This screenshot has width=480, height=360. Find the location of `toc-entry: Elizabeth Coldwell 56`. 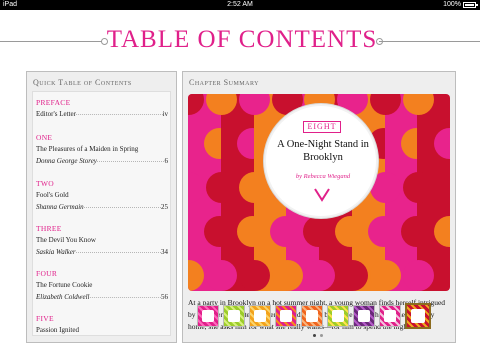

toc-entry: Elizabeth Coldwell 56 is located at coordinates (102, 297).